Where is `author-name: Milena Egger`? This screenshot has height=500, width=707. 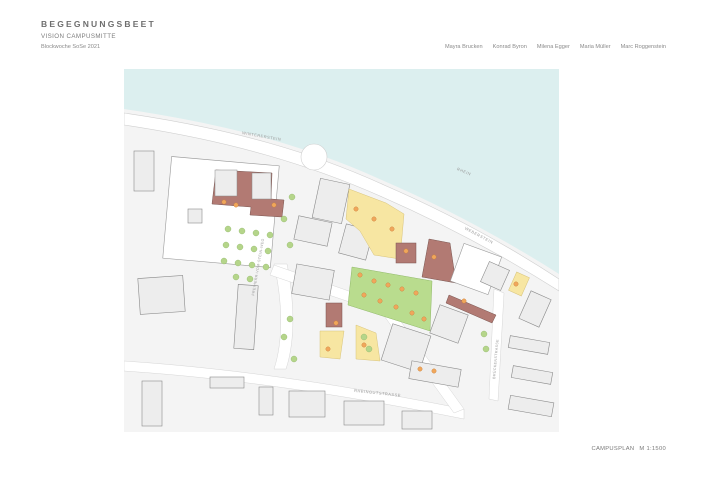
author-name: Milena Egger is located at coordinates (553, 47).